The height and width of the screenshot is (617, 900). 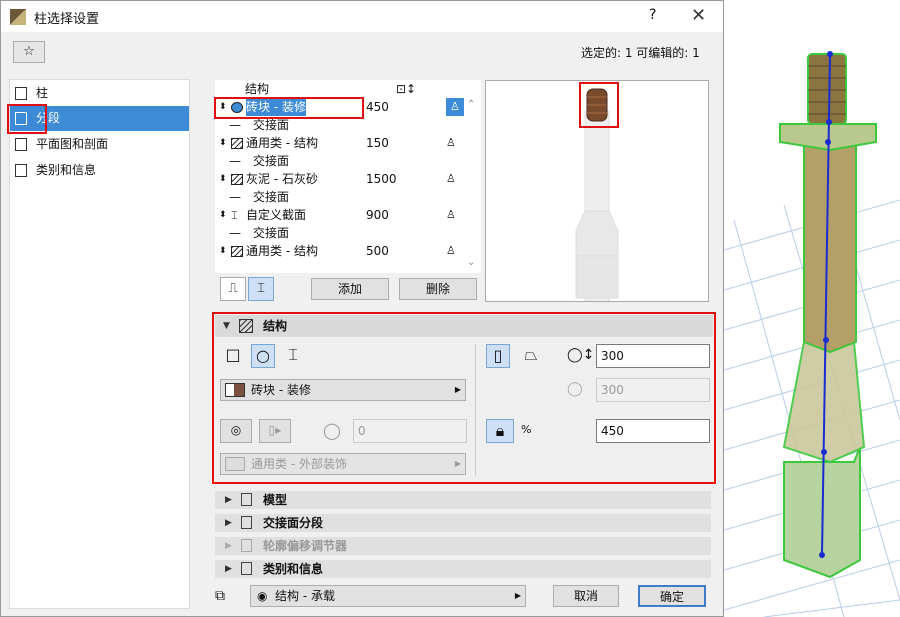 I want to click on segments-icon, so click(x=21, y=118).